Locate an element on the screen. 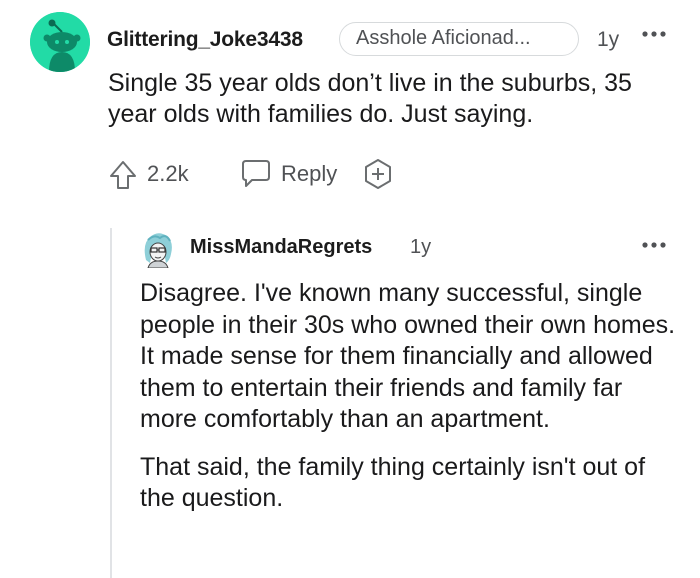  snoo-avatar-icon is located at coordinates (60, 42).